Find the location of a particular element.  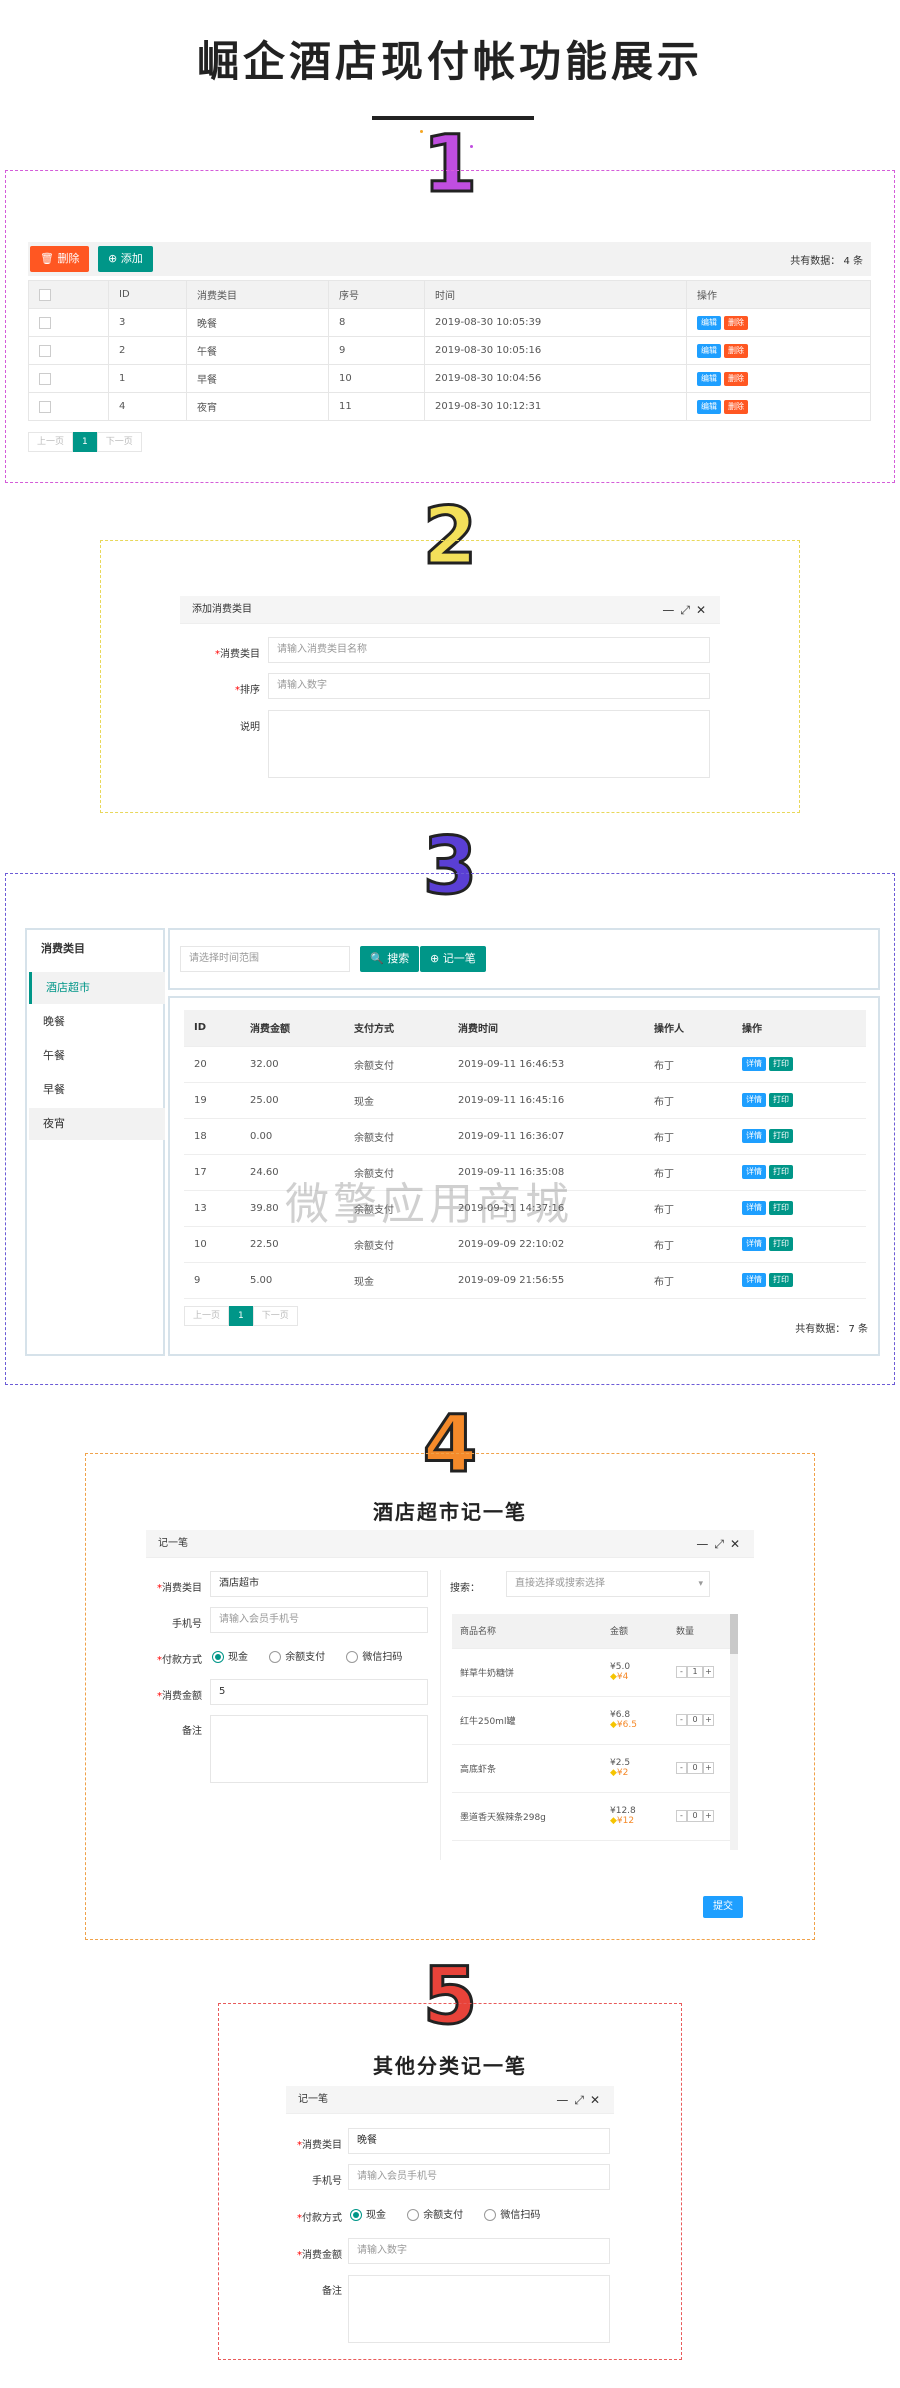

sort-number-input: 请输入数字 is located at coordinates (489, 686).